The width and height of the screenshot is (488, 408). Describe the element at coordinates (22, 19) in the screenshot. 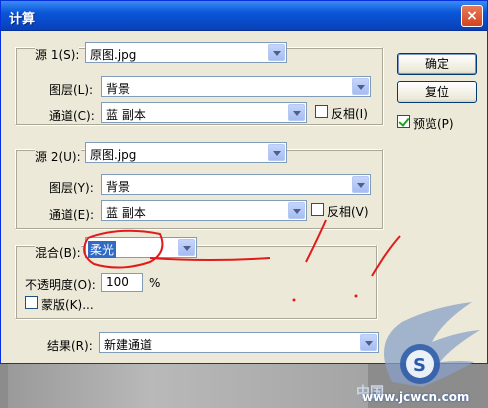

I see `dialog-title: 计算` at that location.